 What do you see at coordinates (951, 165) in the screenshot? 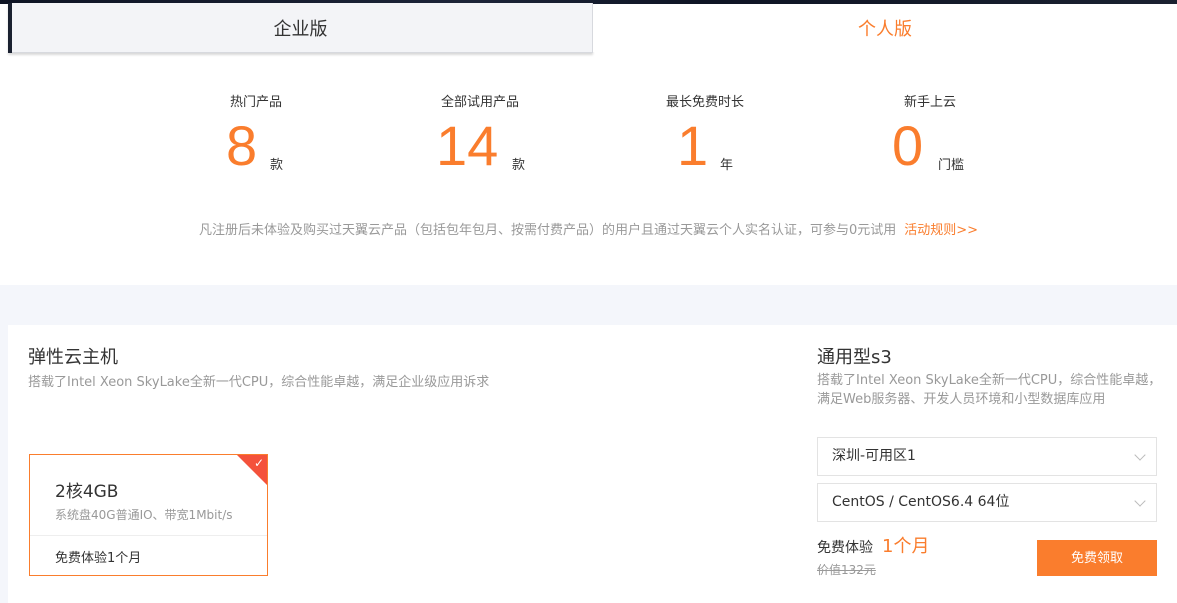
I see `stat-unit: 门槛` at bounding box center [951, 165].